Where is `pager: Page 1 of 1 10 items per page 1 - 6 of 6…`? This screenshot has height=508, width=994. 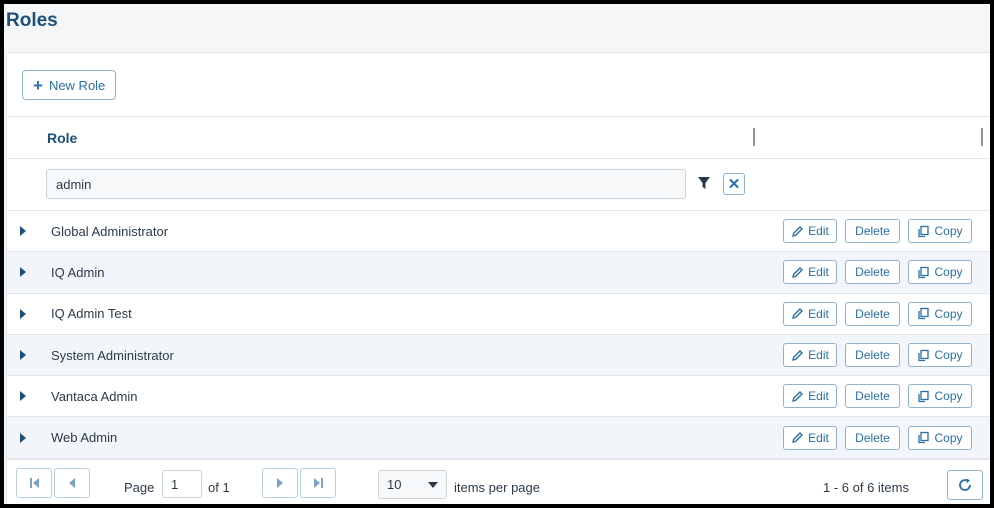 pager: Page 1 of 1 10 items per page 1 - 6 of 6… is located at coordinates (498, 481).